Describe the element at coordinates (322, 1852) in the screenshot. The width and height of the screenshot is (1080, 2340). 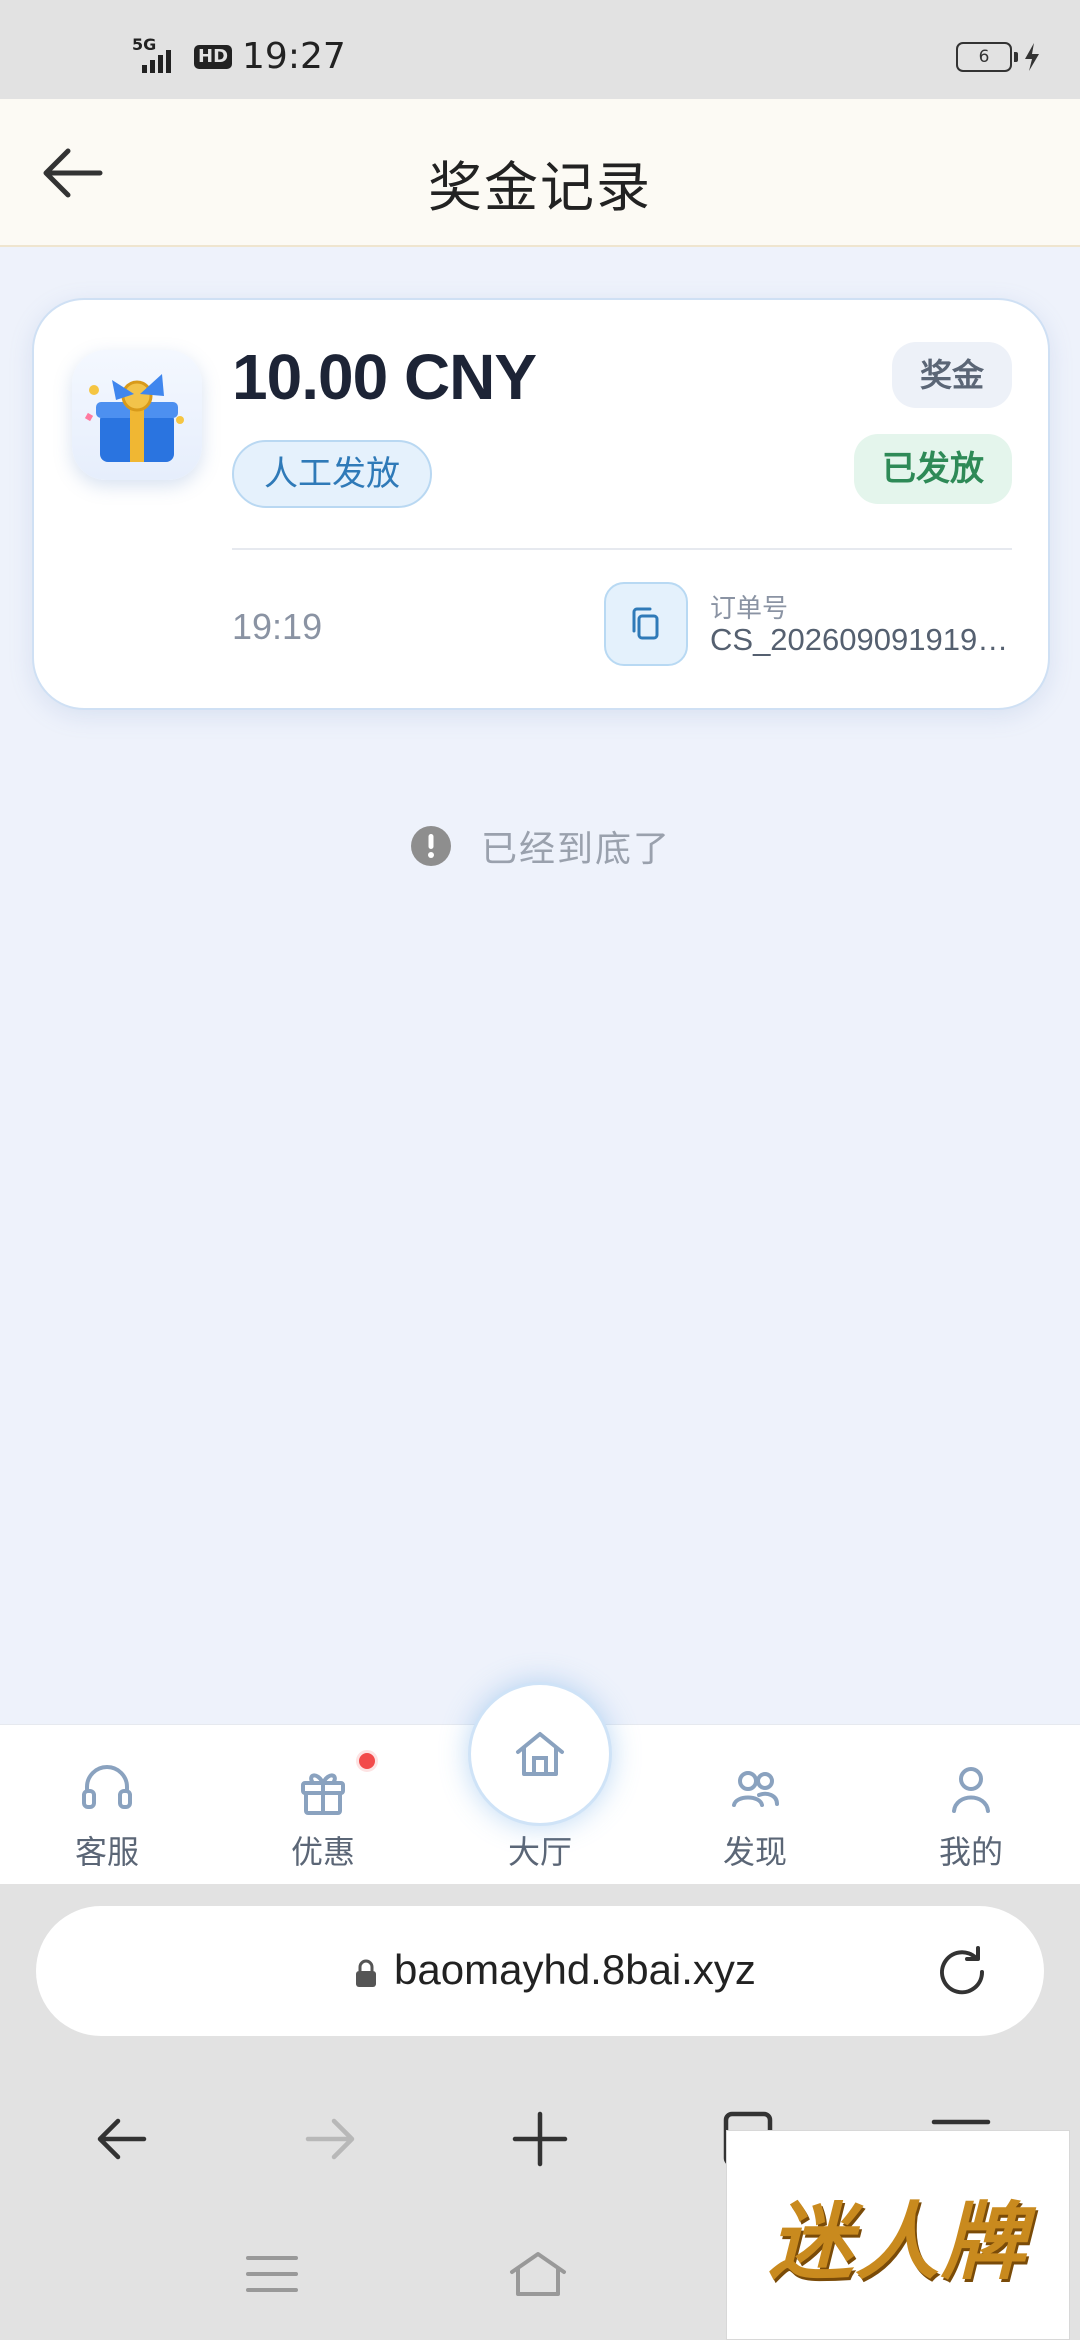
I see `nav-label: 优惠` at that location.